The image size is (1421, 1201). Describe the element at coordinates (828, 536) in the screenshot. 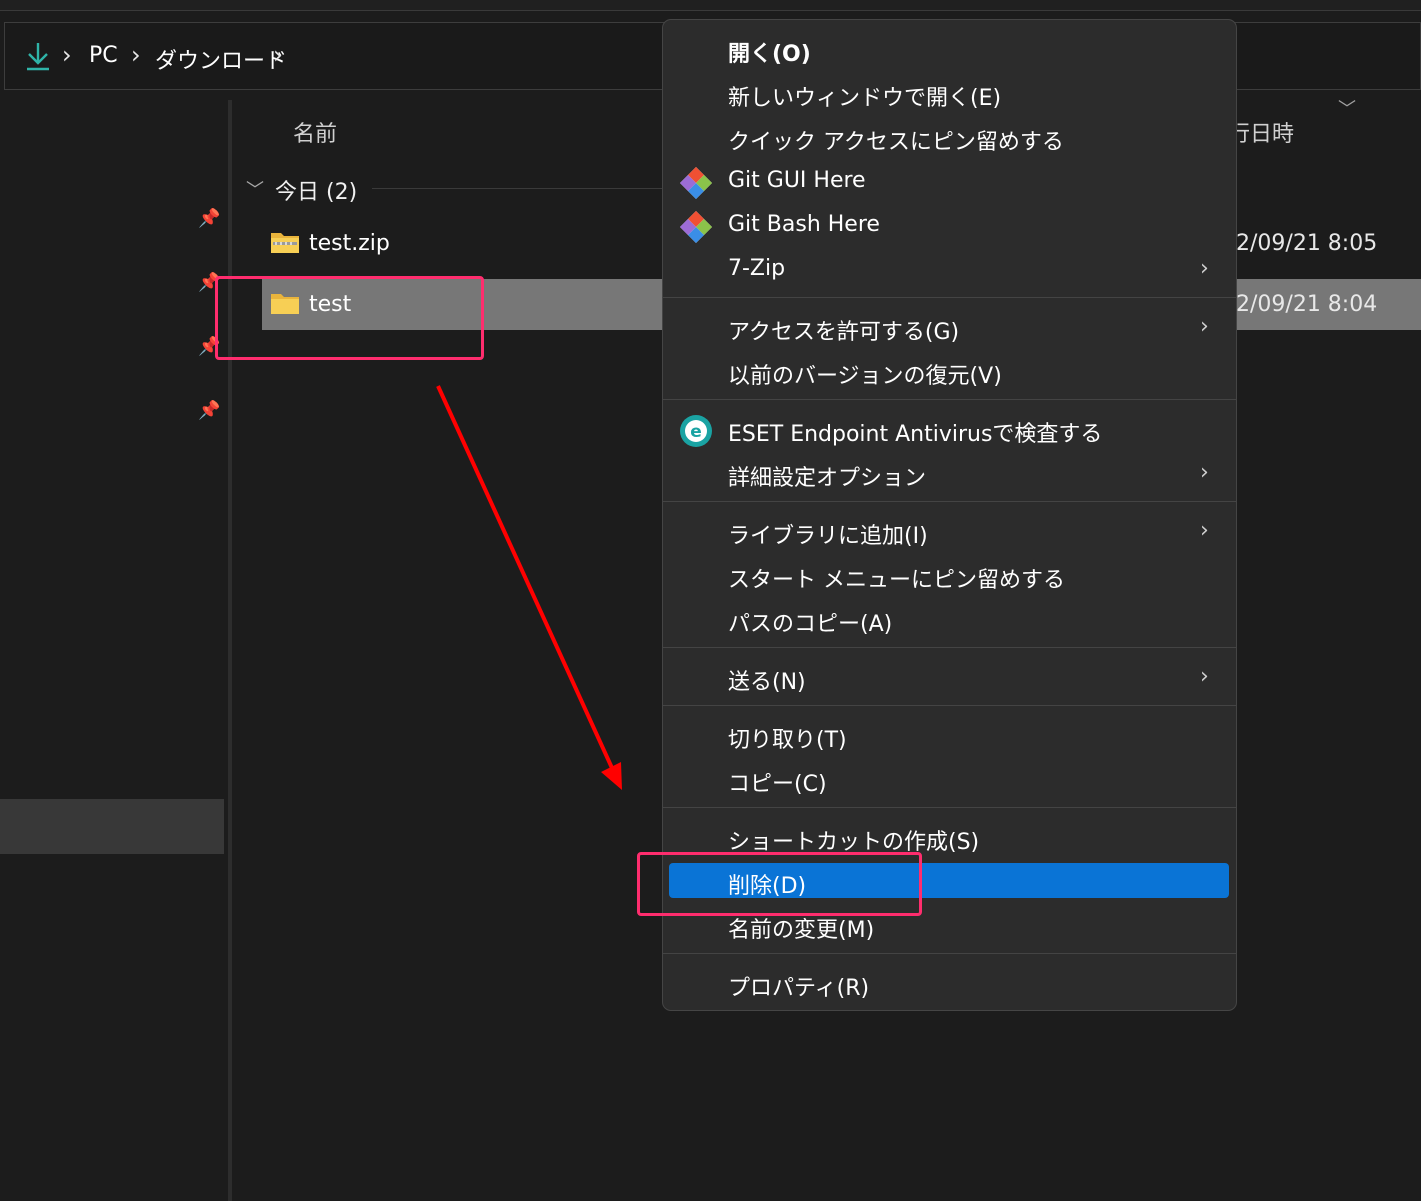

I see `menu-item-label: ライブラリに追加(I)` at that location.